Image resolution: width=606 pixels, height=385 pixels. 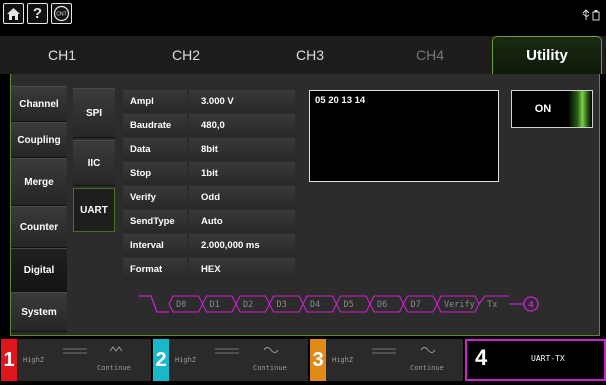 I want to click on tab-ch1: CH1, so click(x=62, y=55).